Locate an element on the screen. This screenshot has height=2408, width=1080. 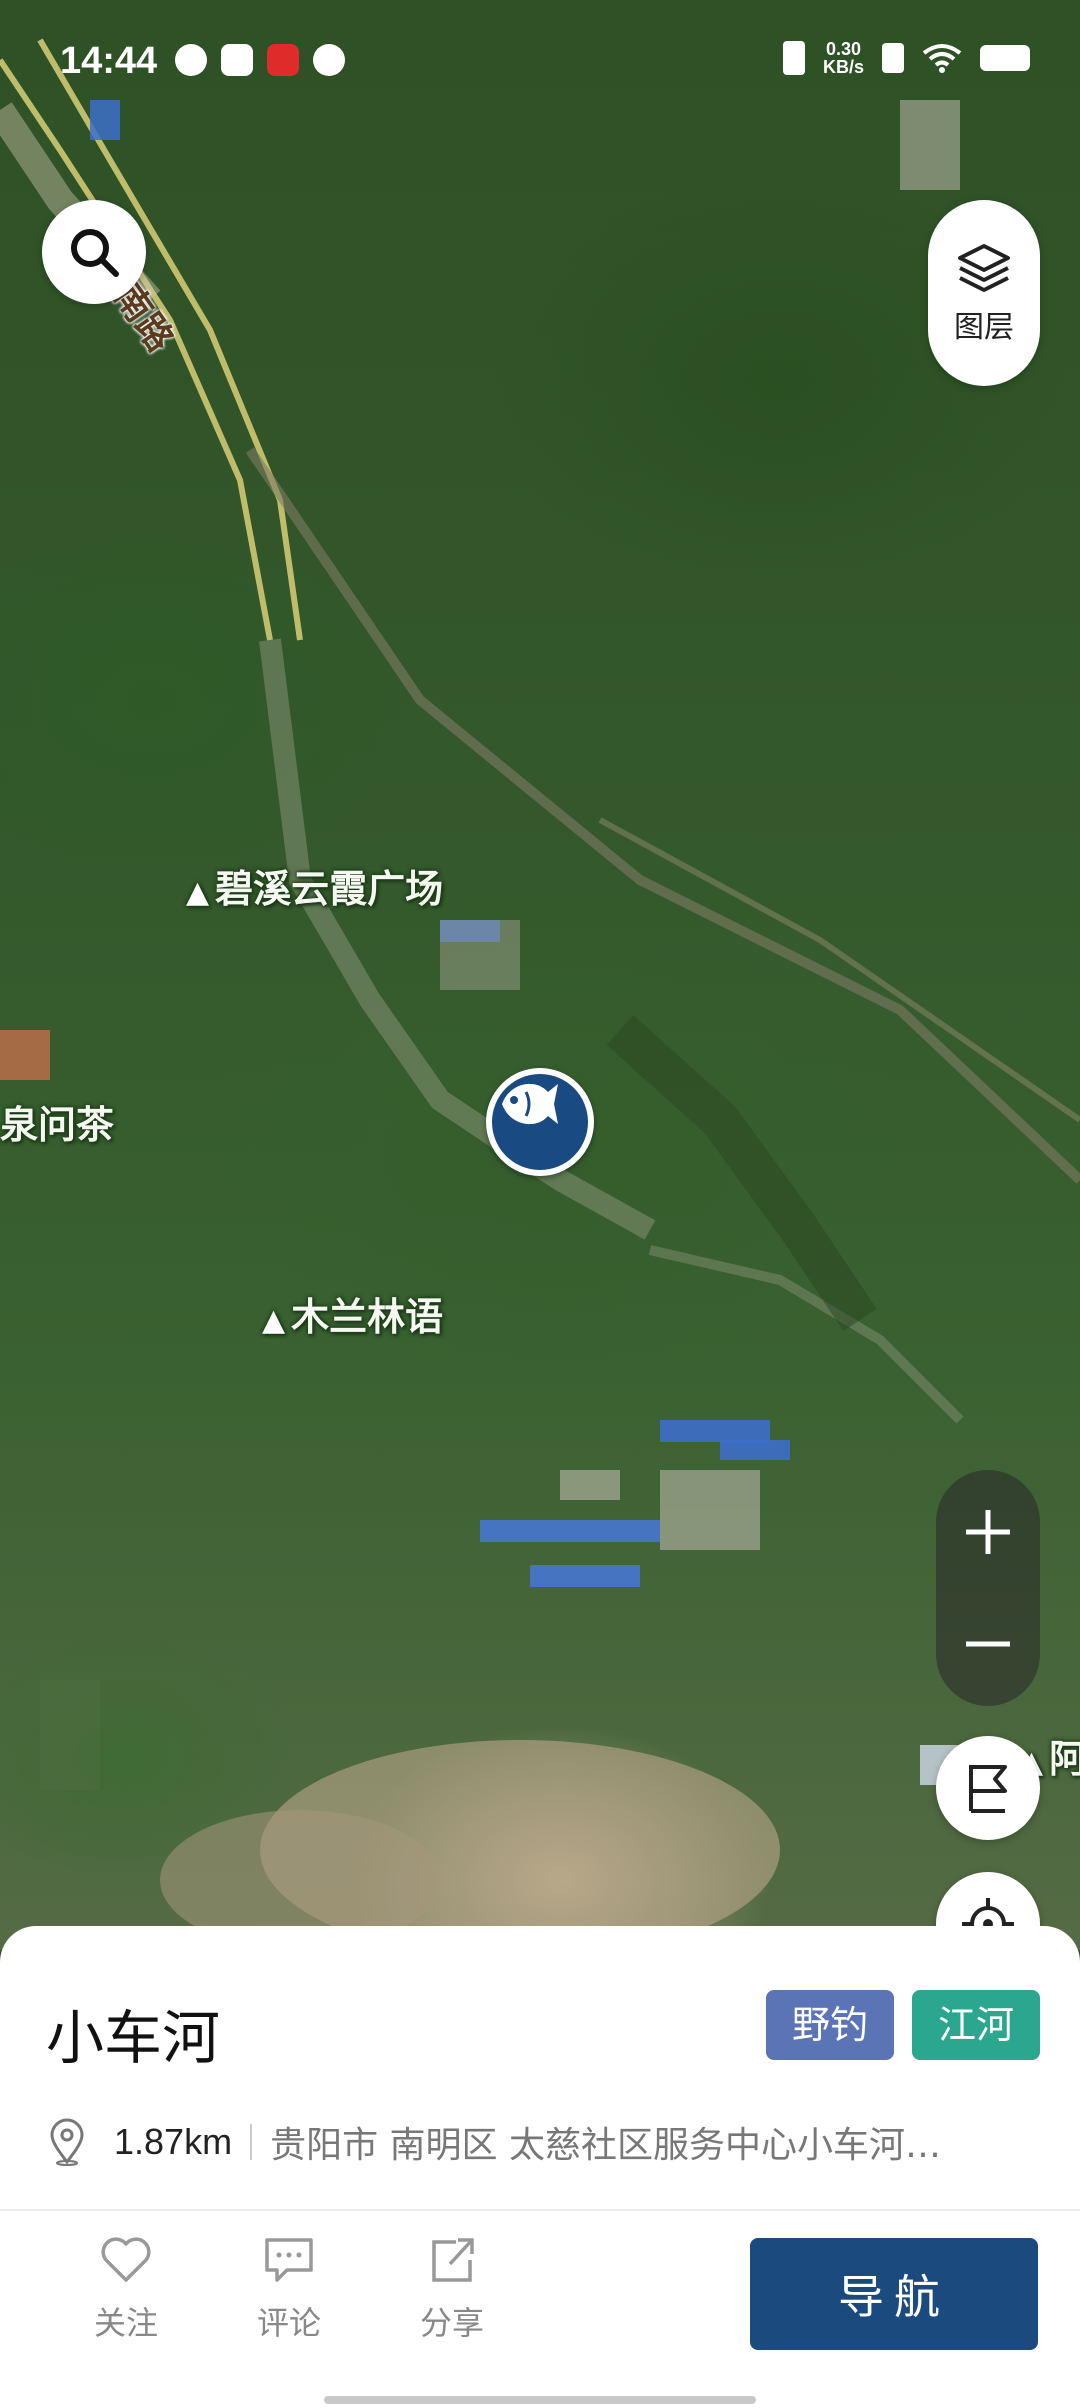
poi-label-plaza: ▲ 碧溪云霞广场 is located at coordinates (314, 885).